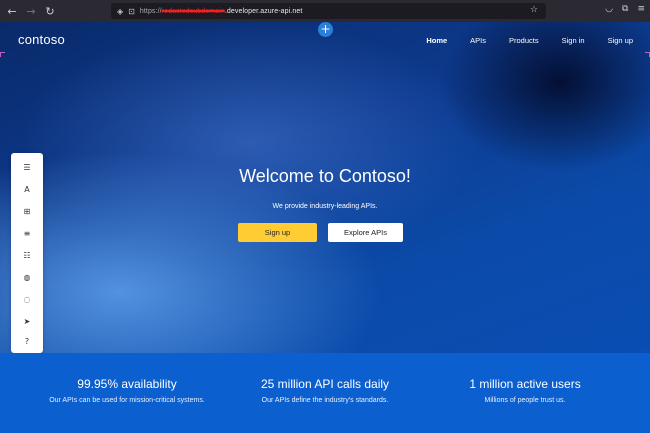 Image resolution: width=650 pixels, height=433 pixels. I want to click on explore-apis-button: Explore APIs, so click(365, 232).